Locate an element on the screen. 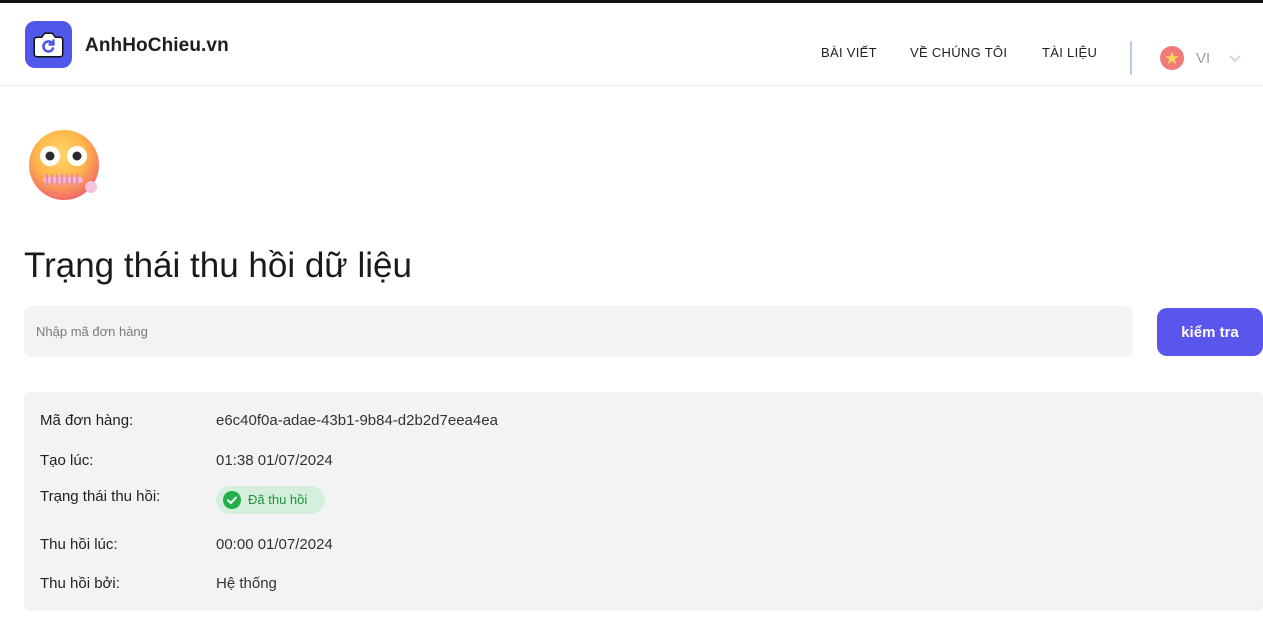 This screenshot has width=1263, height=631. status-row: Trạng thái thu hồi: Đã thu hồi is located at coordinates (640, 500).